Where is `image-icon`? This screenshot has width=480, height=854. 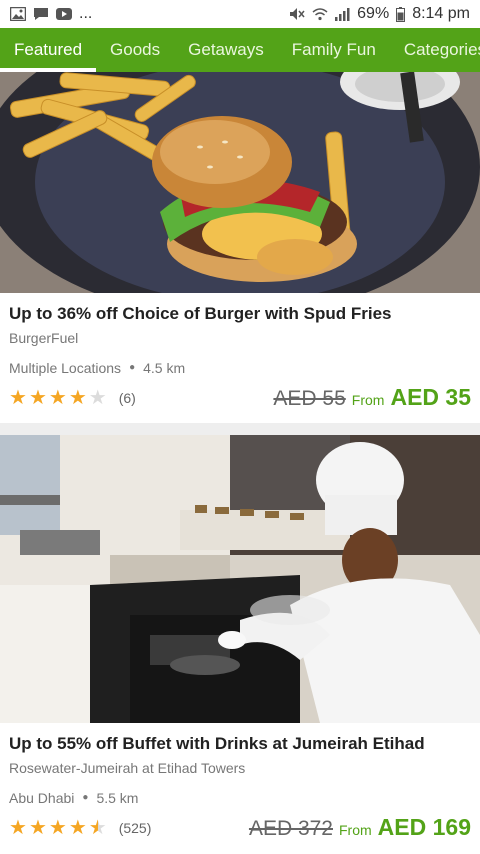 image-icon is located at coordinates (18, 14).